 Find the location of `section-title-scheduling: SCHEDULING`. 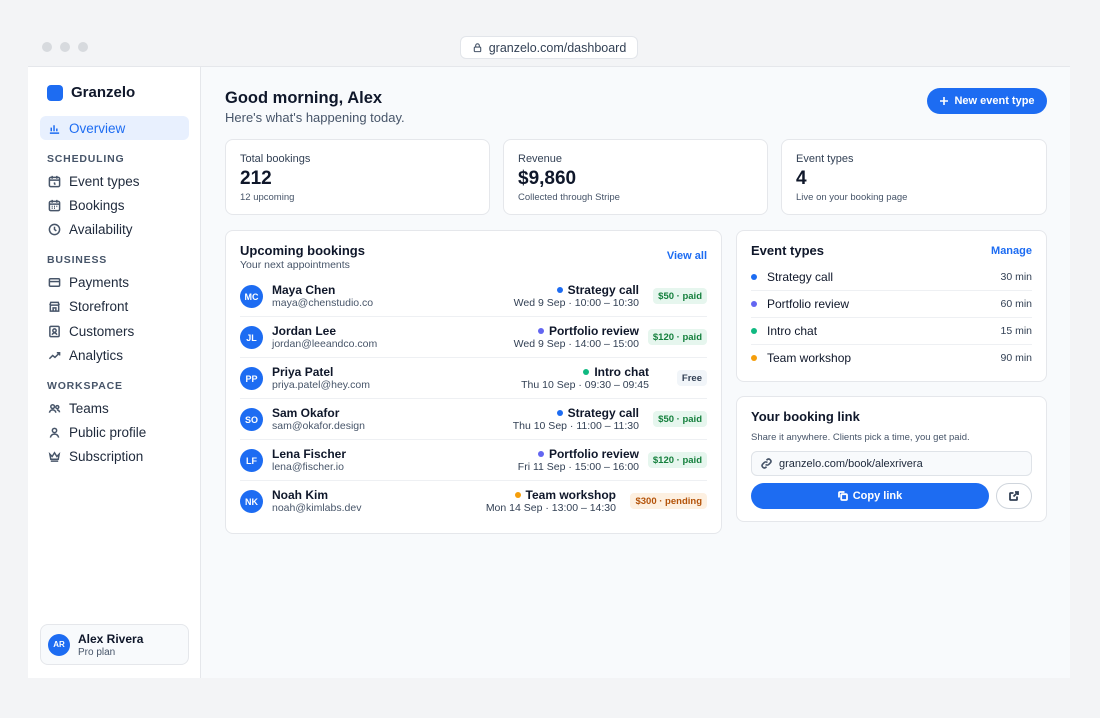

section-title-scheduling: SCHEDULING is located at coordinates (86, 159).